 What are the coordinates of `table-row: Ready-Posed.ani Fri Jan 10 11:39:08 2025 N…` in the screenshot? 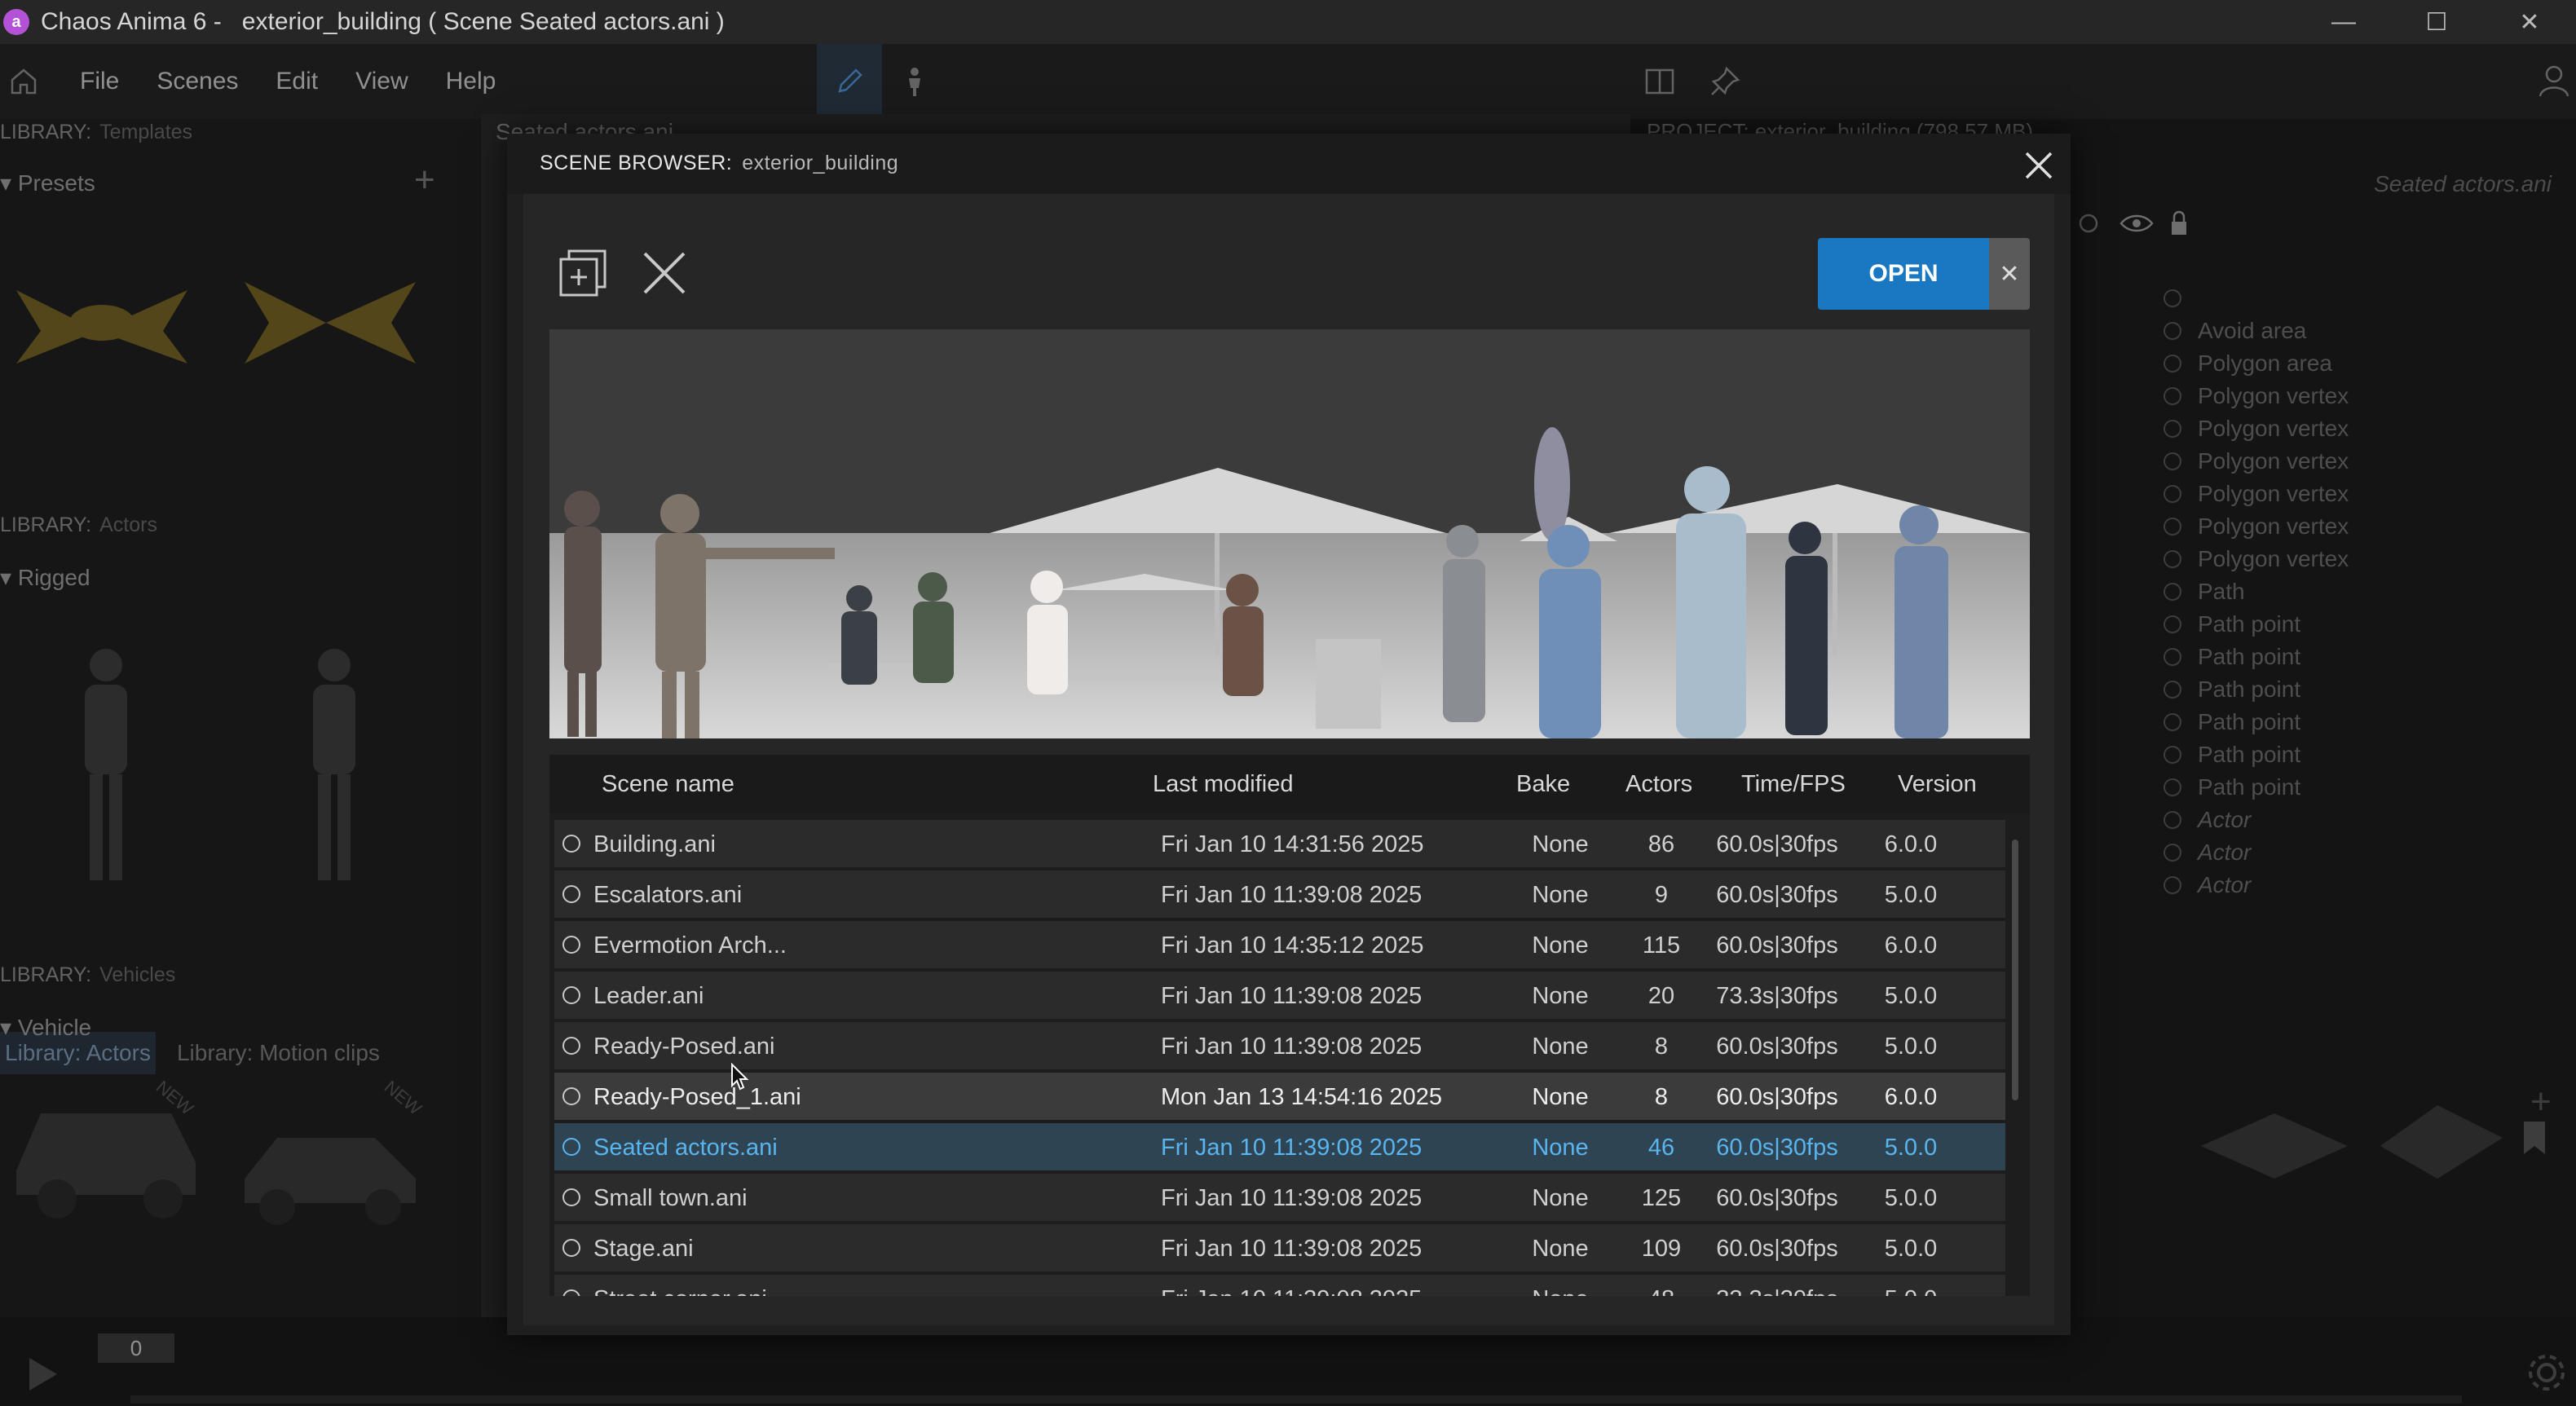 It's located at (1279, 1045).